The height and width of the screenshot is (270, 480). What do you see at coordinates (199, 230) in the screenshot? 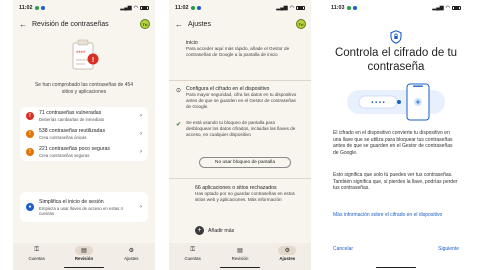
I see `plus-icon: +` at bounding box center [199, 230].